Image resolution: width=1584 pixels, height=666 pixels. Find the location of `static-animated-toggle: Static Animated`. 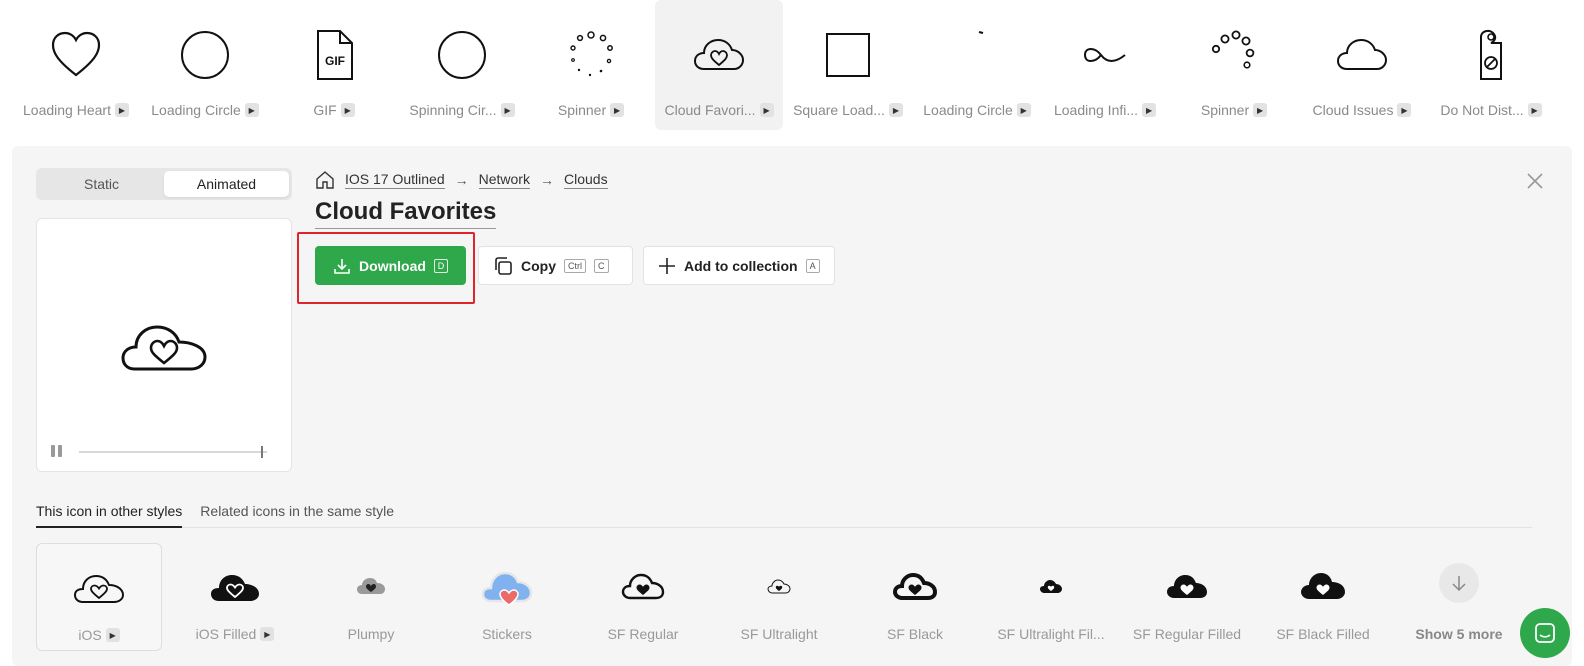

static-animated-toggle: Static Animated is located at coordinates (164, 184).